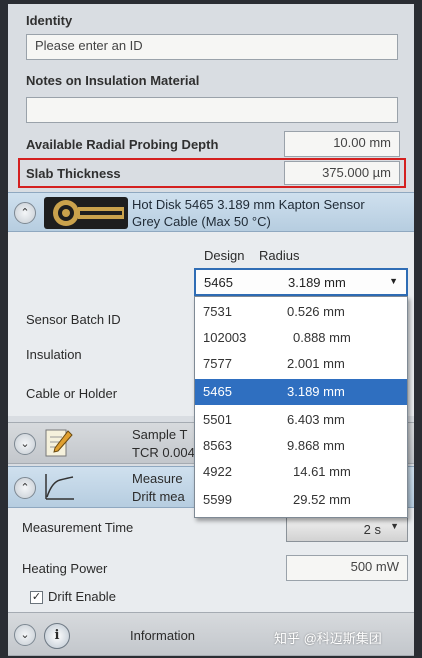 This screenshot has width=422, height=658. What do you see at coordinates (322, 337) in the screenshot?
I see `option-radius: 0.888 mm` at bounding box center [322, 337].